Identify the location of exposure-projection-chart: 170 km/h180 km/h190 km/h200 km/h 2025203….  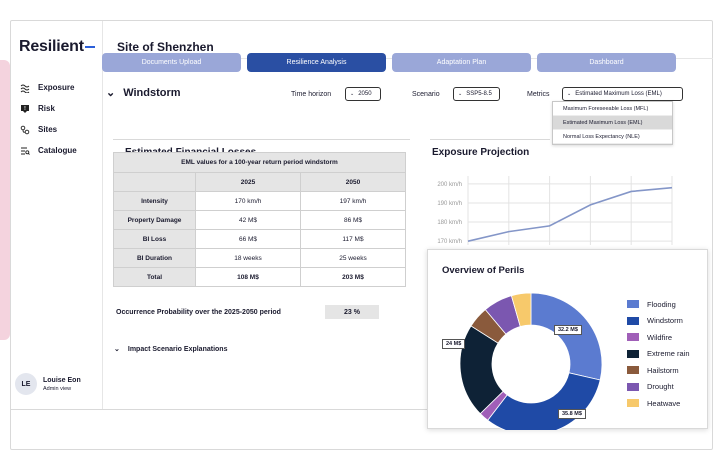
(558, 217).